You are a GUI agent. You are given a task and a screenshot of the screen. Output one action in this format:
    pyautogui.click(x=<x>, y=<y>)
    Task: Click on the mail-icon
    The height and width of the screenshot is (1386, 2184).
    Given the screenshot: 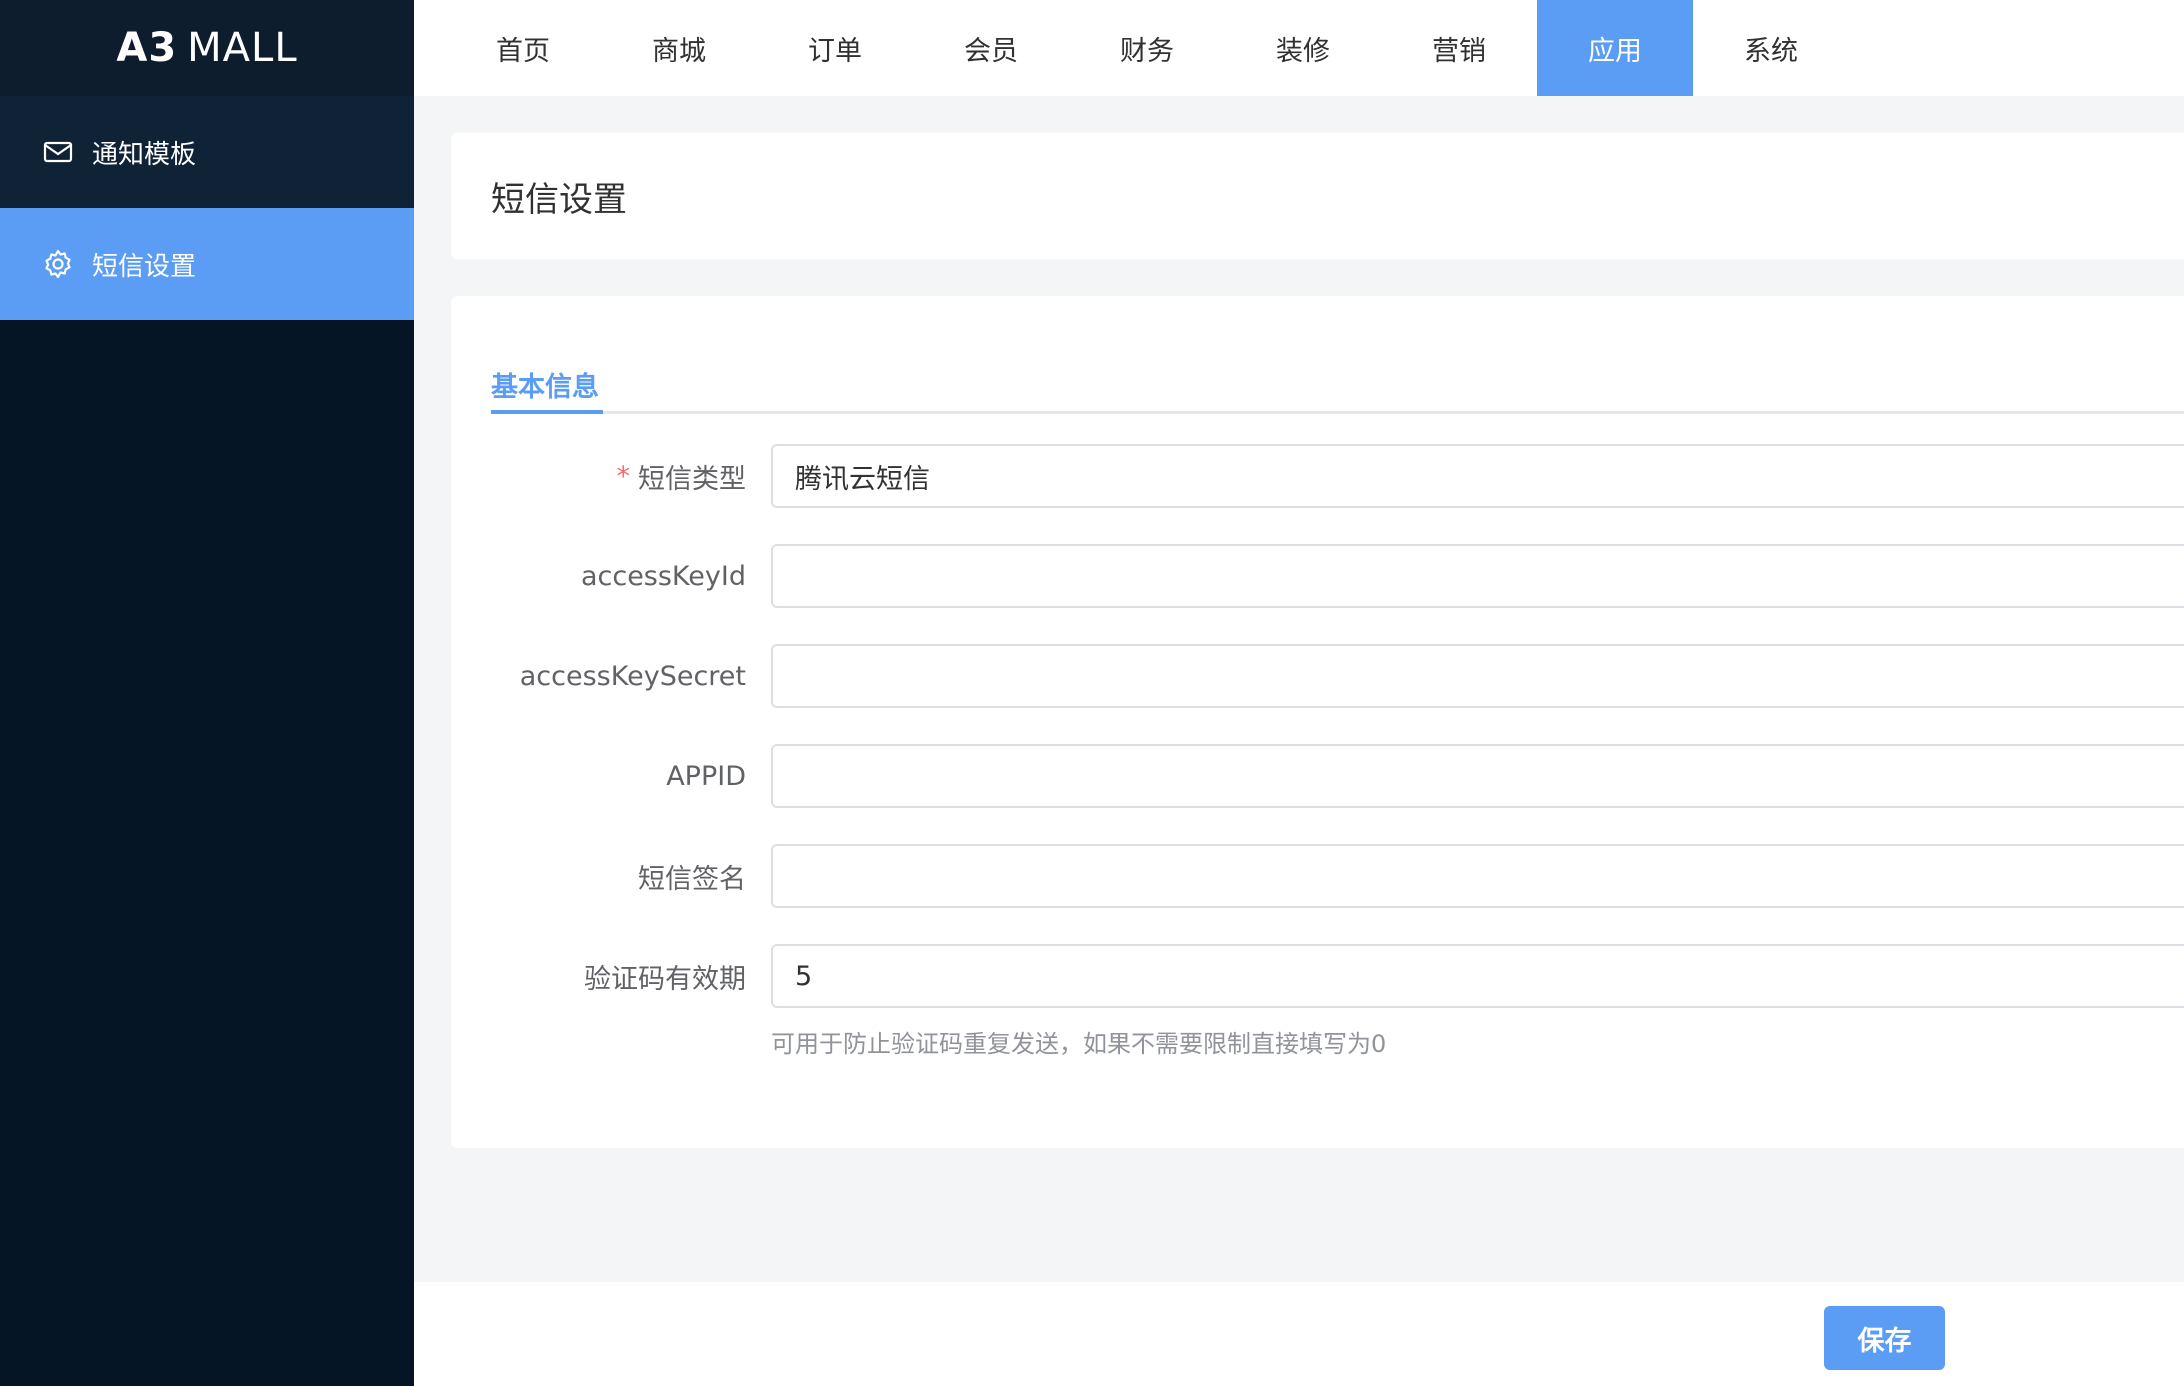 What is the action you would take?
    pyautogui.click(x=58, y=152)
    